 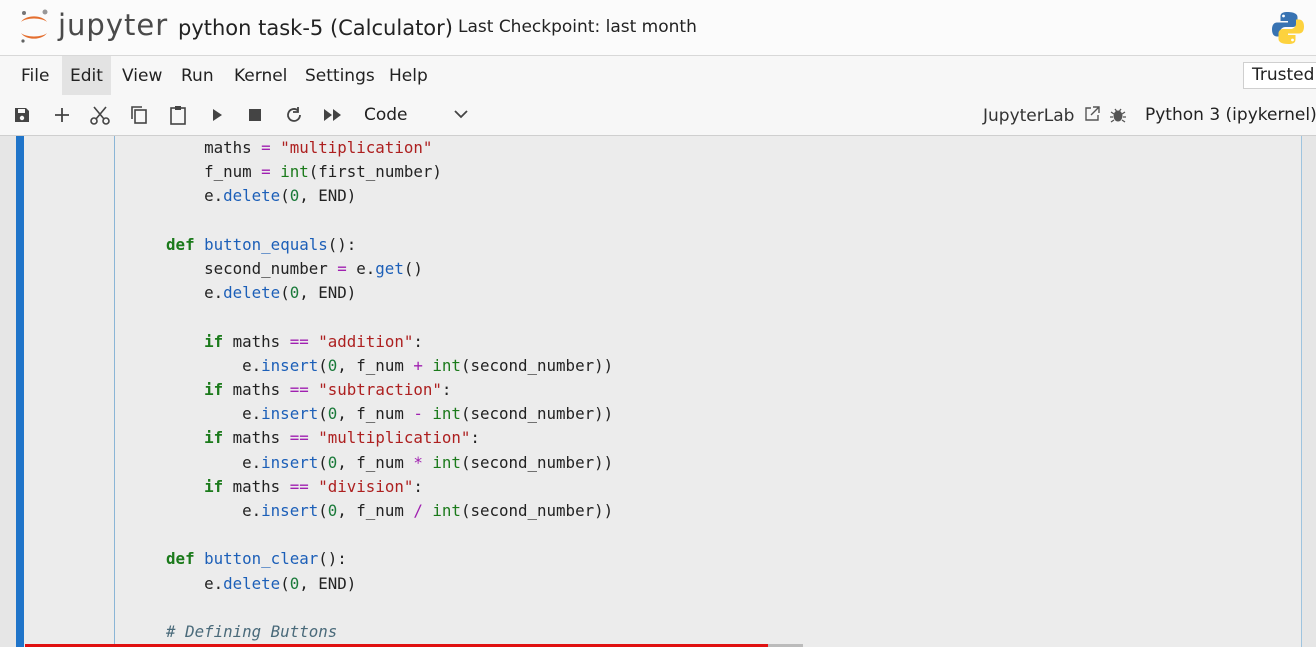 What do you see at coordinates (461, 114) in the screenshot?
I see `chevron-down-icon` at bounding box center [461, 114].